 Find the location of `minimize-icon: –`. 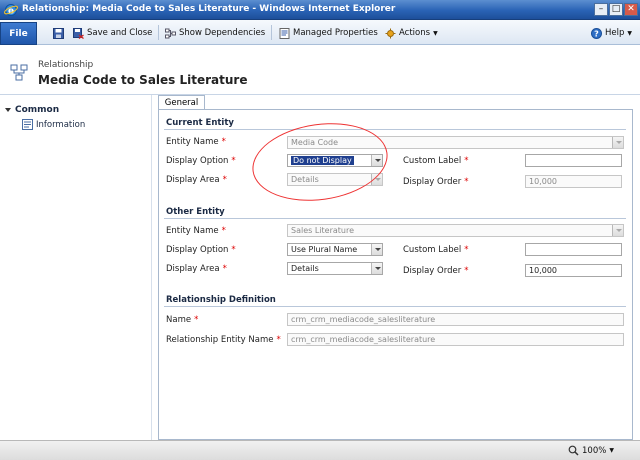

minimize-icon: – is located at coordinates (601, 9).